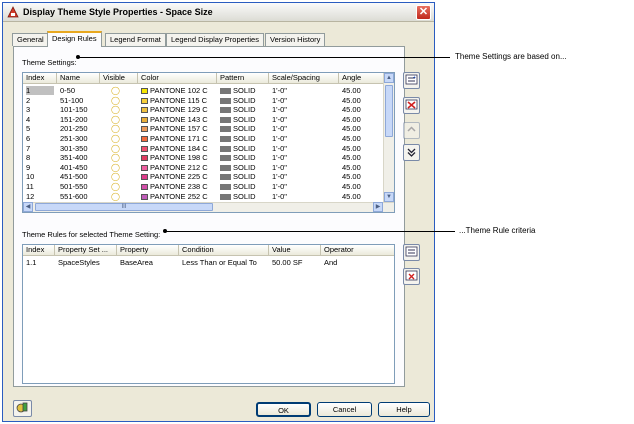  What do you see at coordinates (119, 78) in the screenshot?
I see `col-visible-header: Visible` at bounding box center [119, 78].